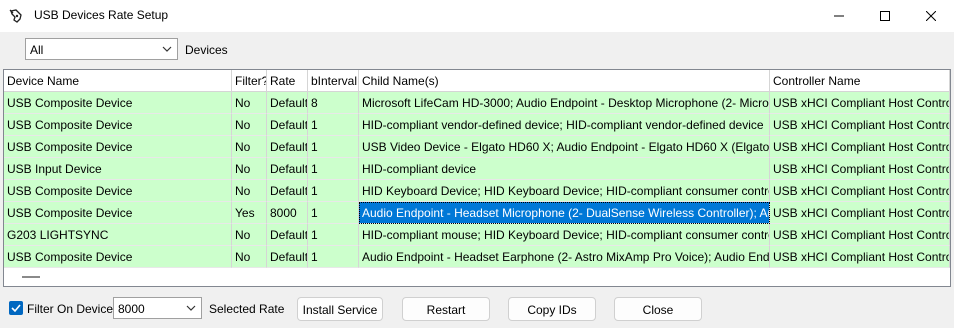 The image size is (954, 328). I want to click on column-header-rate: Rate, so click(287, 81).